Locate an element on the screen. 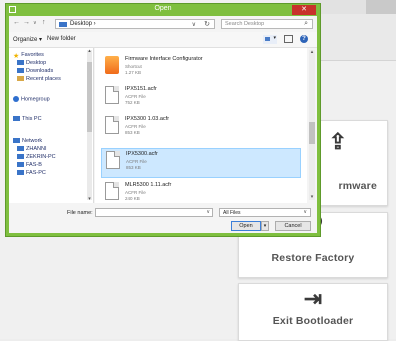 The width and height of the screenshot is (396, 341). recent-places-icon is located at coordinates (20, 79).